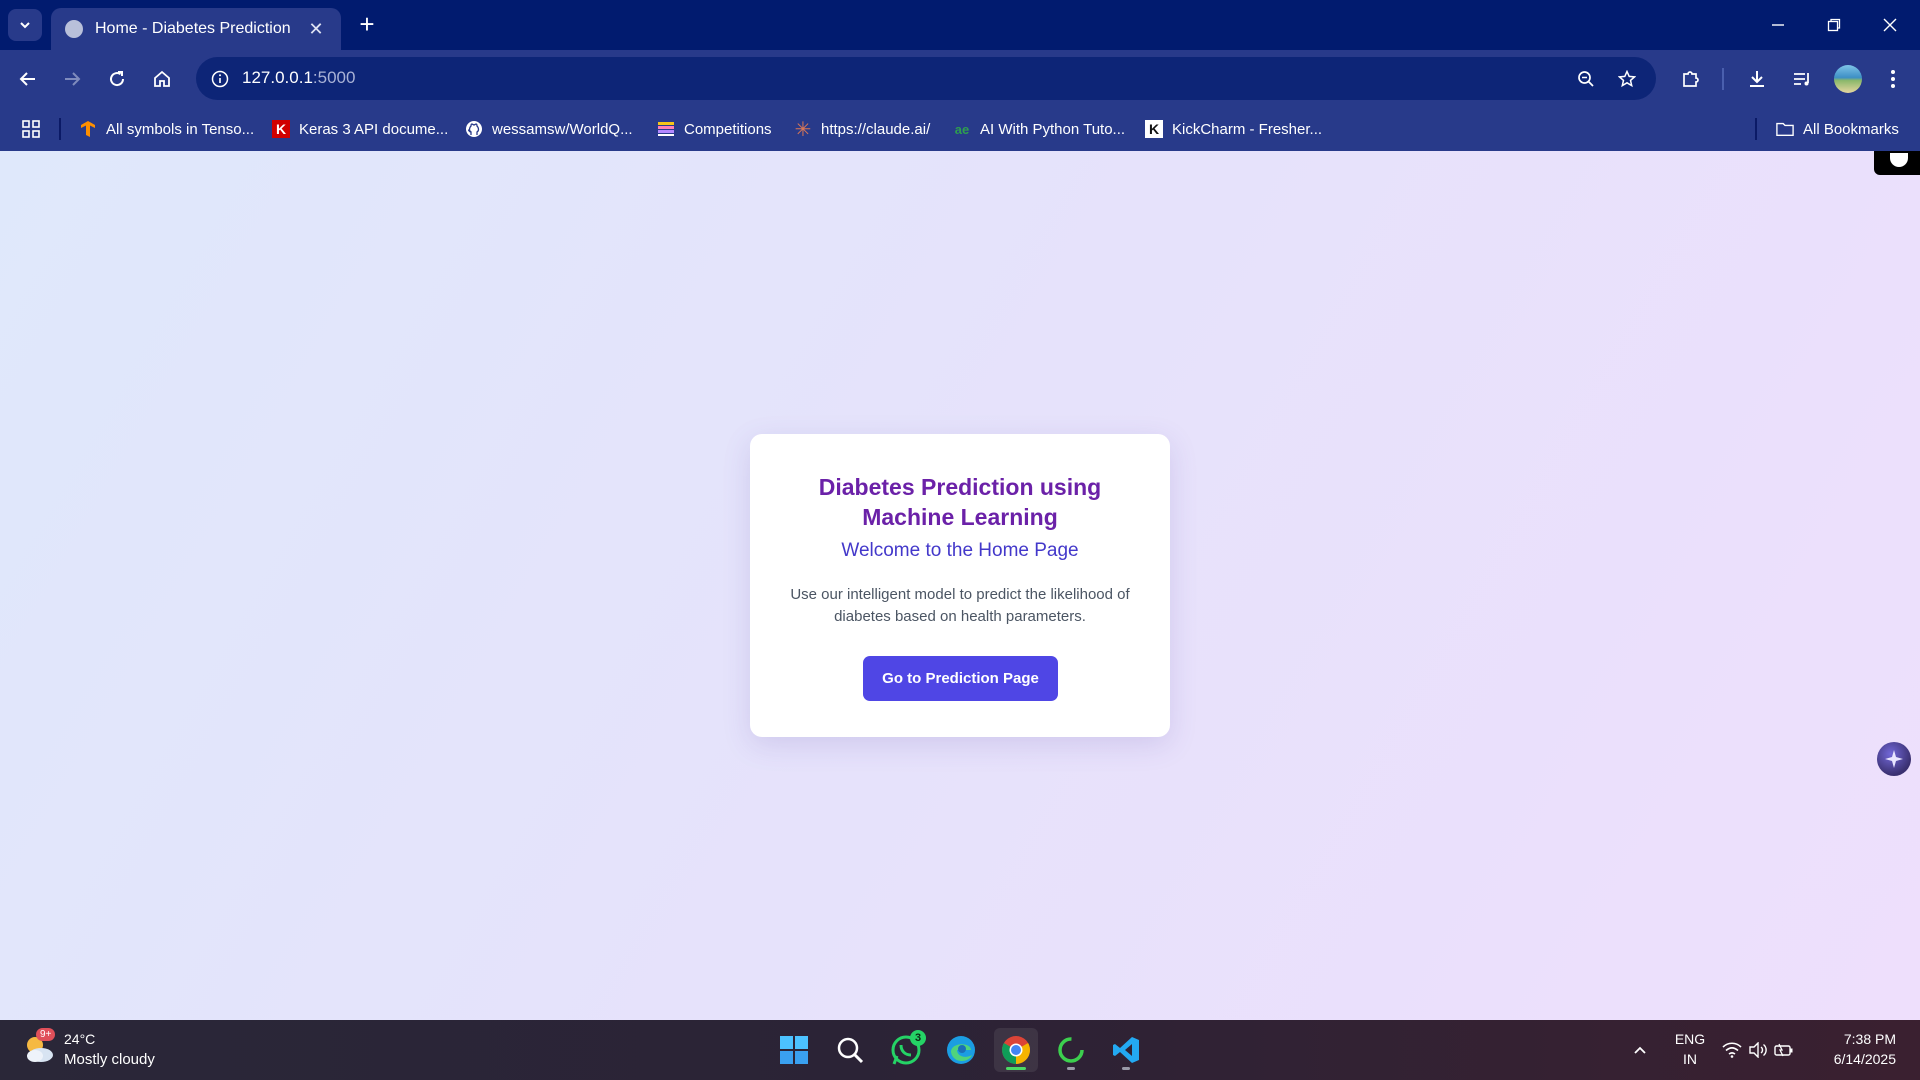  I want to click on sparkle-icon, so click(1894, 759).